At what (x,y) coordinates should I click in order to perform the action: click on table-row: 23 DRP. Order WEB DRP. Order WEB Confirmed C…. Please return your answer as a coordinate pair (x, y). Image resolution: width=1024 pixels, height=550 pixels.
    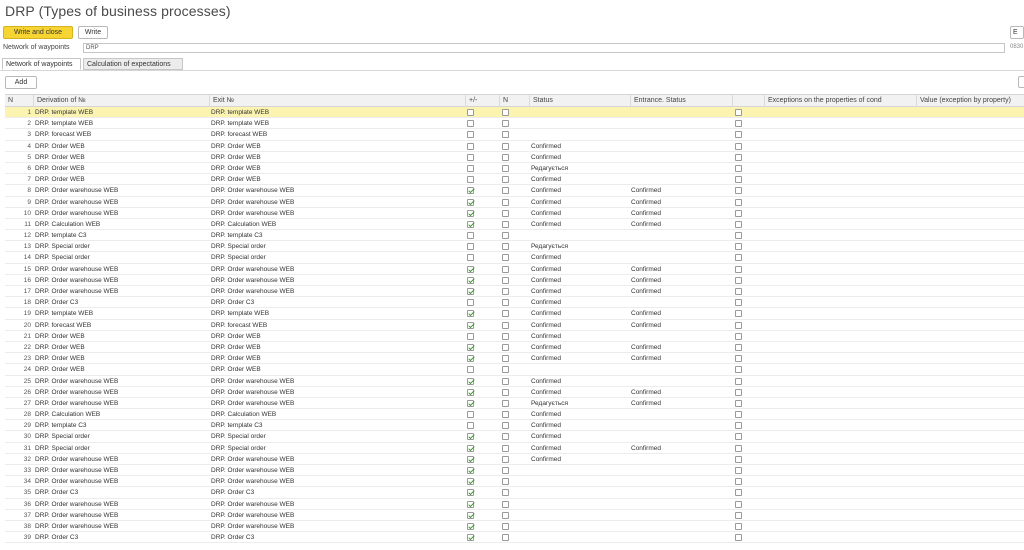
    Looking at the image, I should click on (514, 359).